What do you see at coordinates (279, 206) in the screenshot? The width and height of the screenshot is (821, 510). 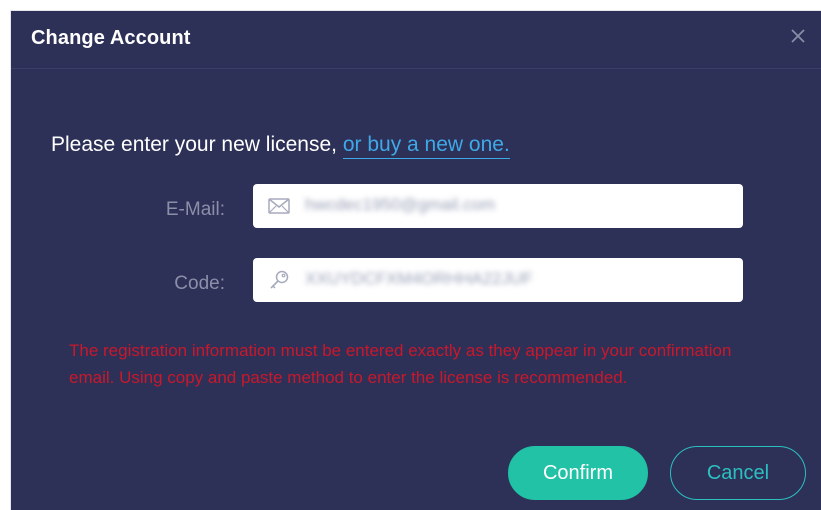 I see `mail-icon` at bounding box center [279, 206].